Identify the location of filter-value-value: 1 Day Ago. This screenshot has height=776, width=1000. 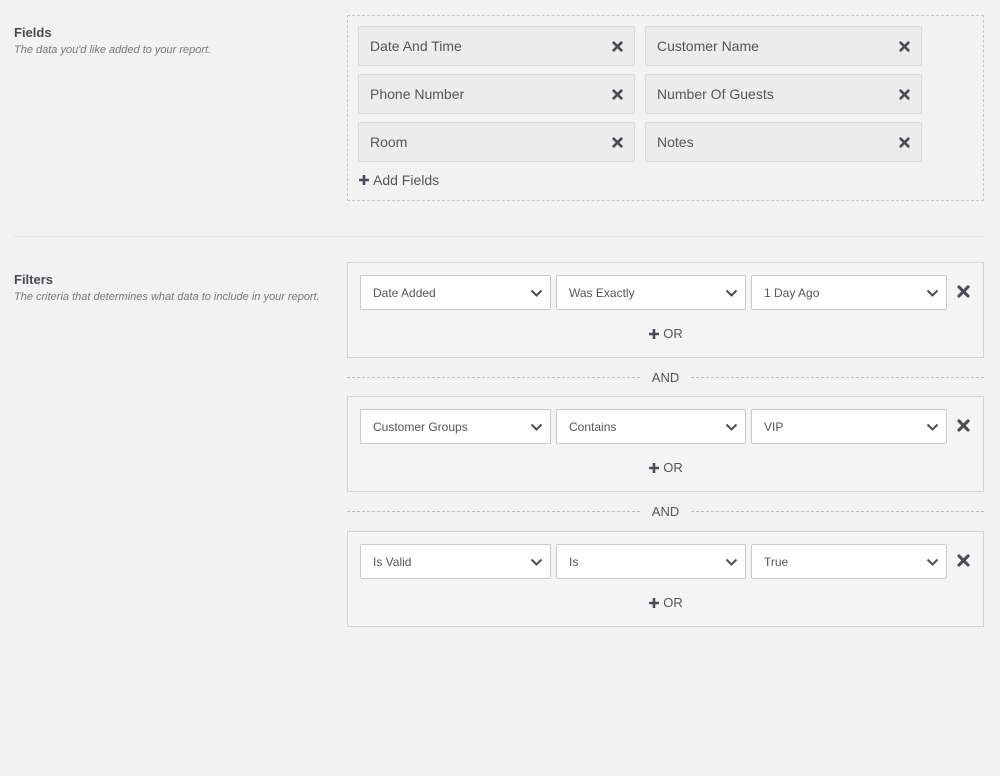
(792, 292).